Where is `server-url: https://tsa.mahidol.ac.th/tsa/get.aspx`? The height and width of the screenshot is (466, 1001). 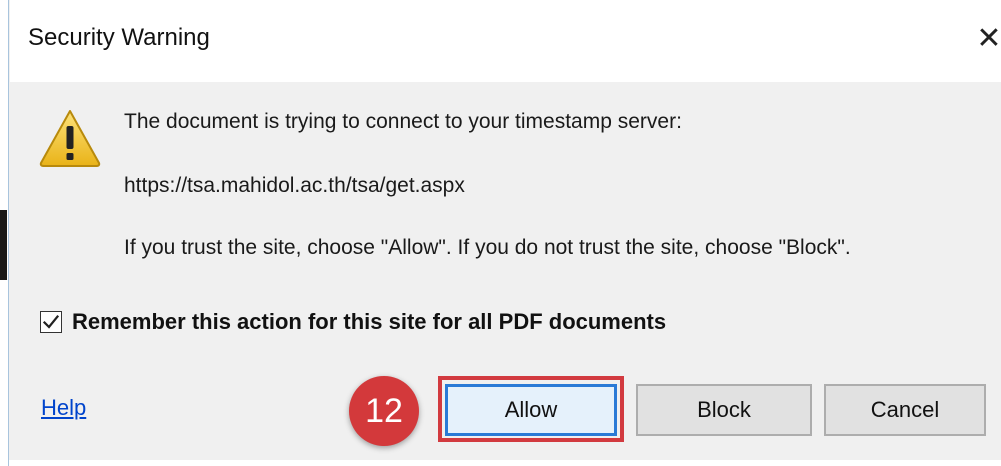 server-url: https://tsa.mahidol.ac.th/tsa/get.aspx is located at coordinates (294, 185).